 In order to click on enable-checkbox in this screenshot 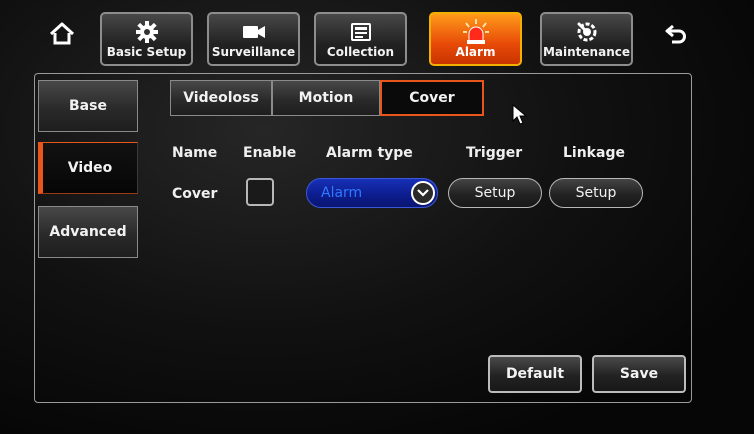, I will do `click(260, 192)`.